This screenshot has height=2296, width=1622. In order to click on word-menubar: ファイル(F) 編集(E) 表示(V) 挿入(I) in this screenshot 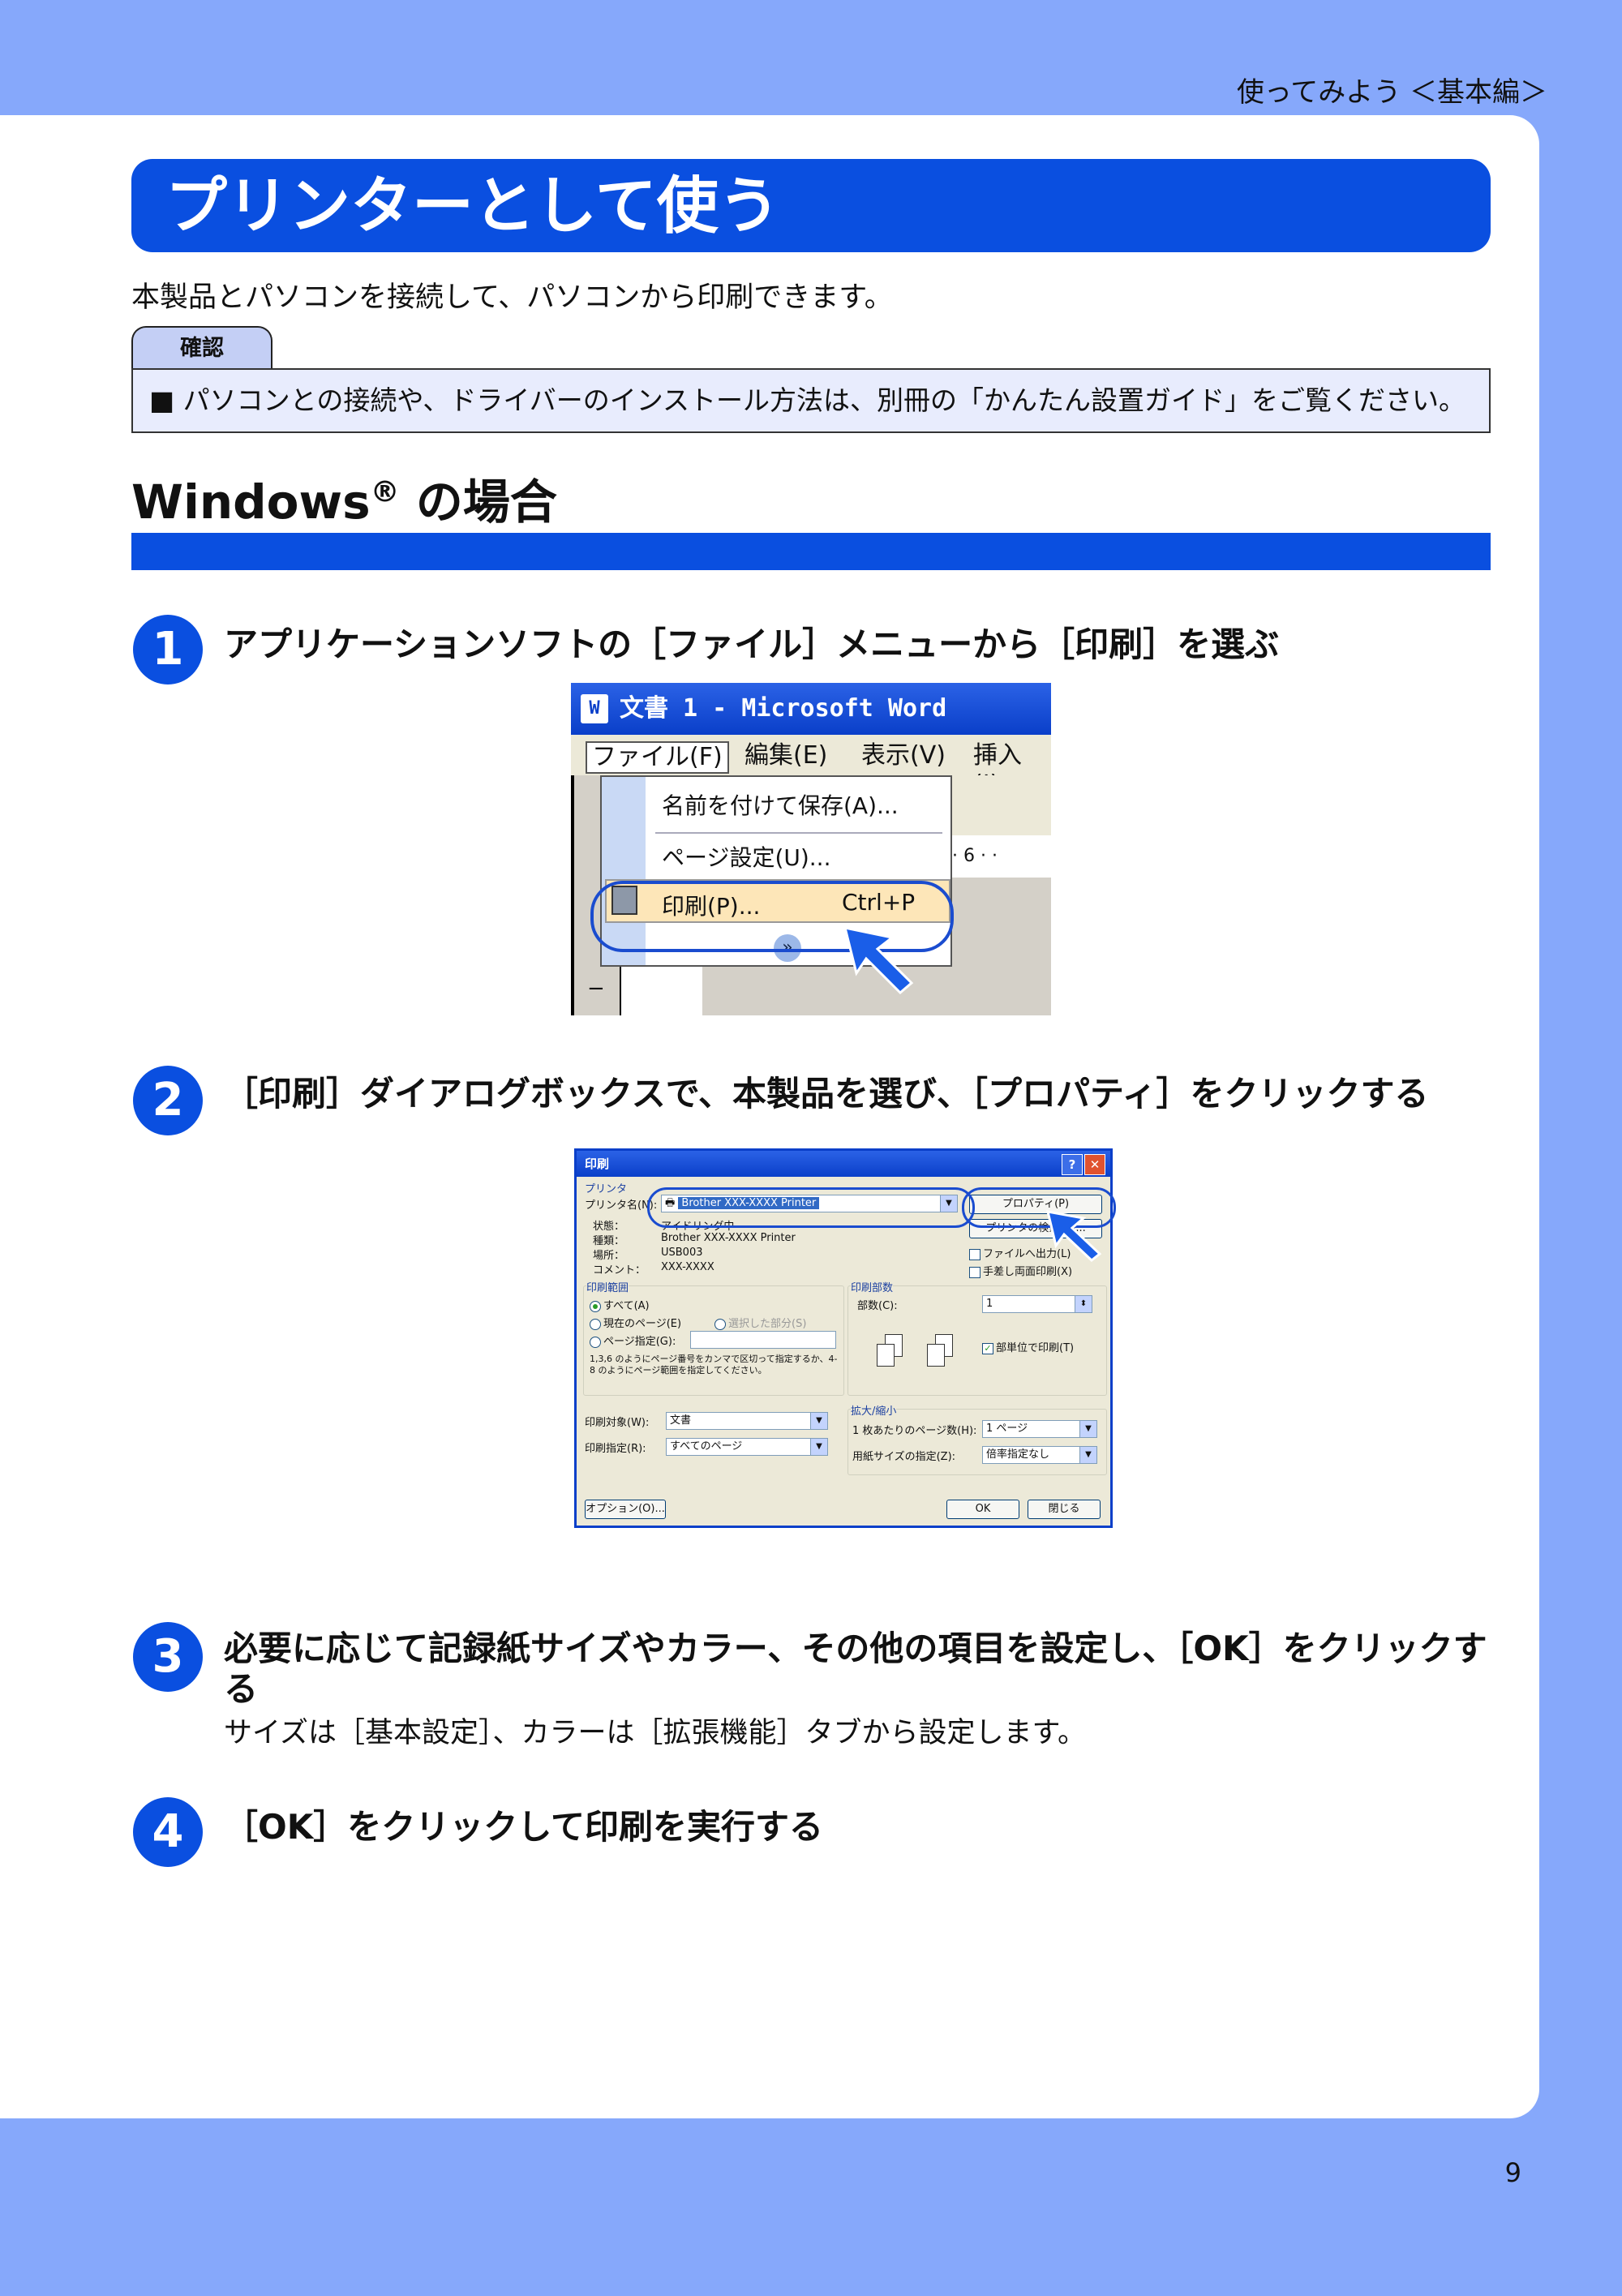, I will do `click(811, 767)`.